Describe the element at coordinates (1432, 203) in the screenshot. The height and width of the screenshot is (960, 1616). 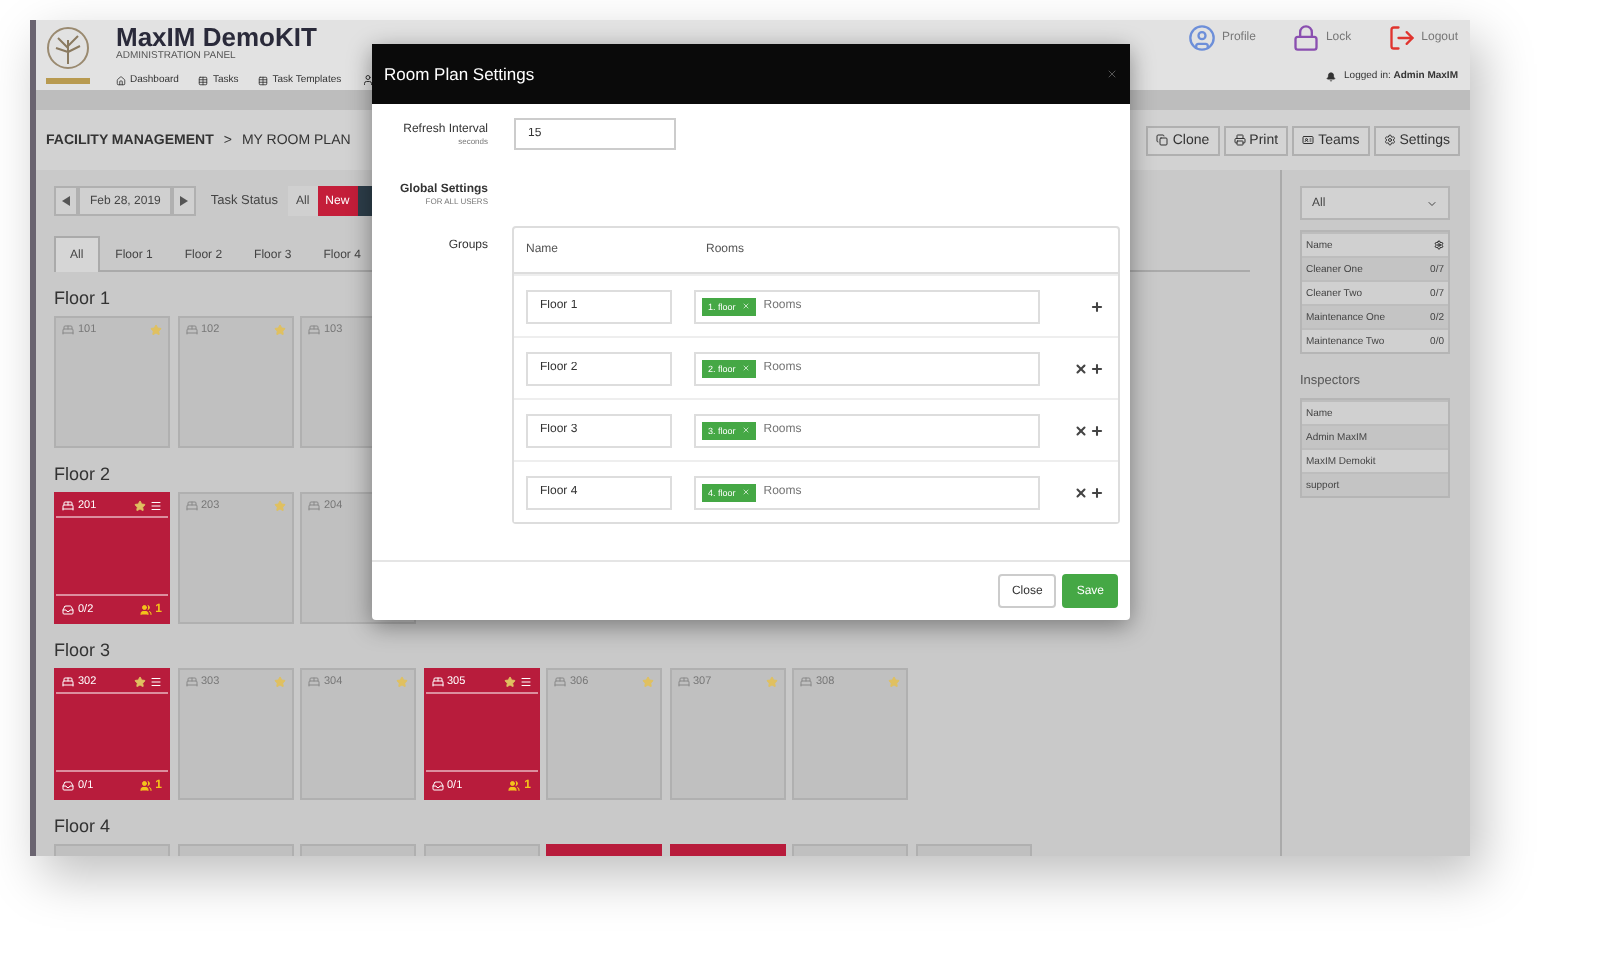
I see `chevron-icon` at that location.